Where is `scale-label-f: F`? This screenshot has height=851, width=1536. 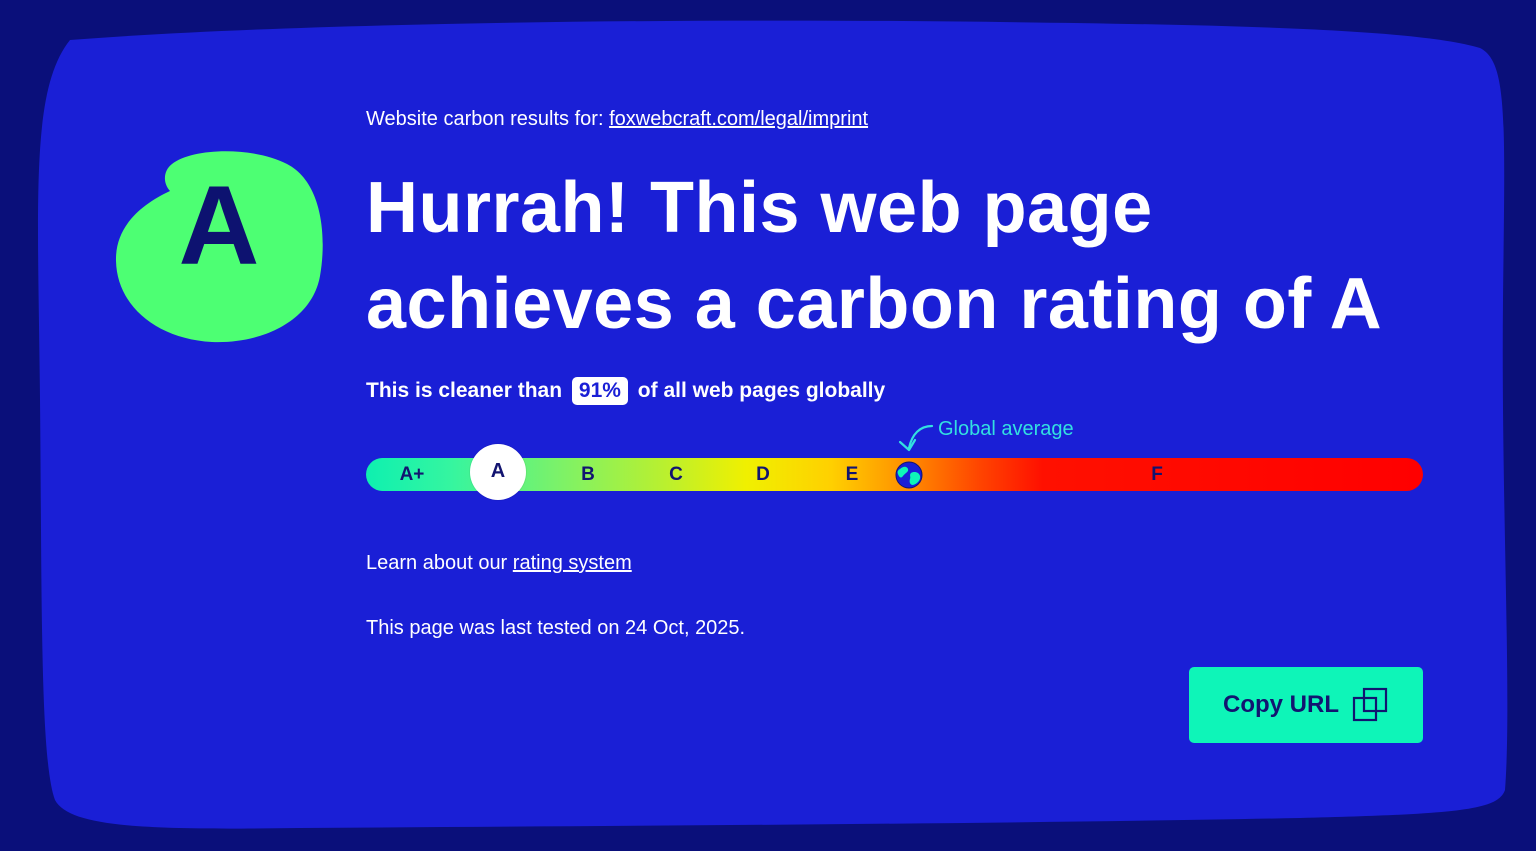 scale-label-f: F is located at coordinates (1157, 474).